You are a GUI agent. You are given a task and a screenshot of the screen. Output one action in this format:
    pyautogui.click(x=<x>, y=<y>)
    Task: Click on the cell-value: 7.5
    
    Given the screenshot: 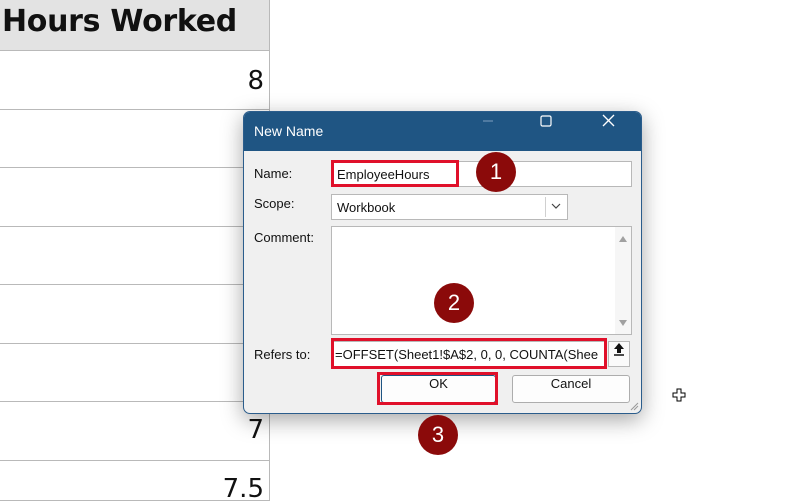 What is the action you would take?
    pyautogui.click(x=243, y=489)
    